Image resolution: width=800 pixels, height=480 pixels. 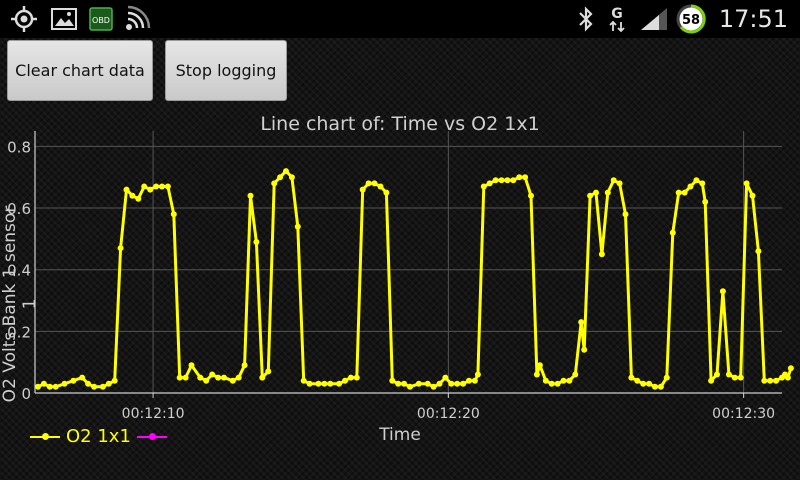 What do you see at coordinates (98, 436) in the screenshot?
I see `legend-label-o2: O2 1x1` at bounding box center [98, 436].